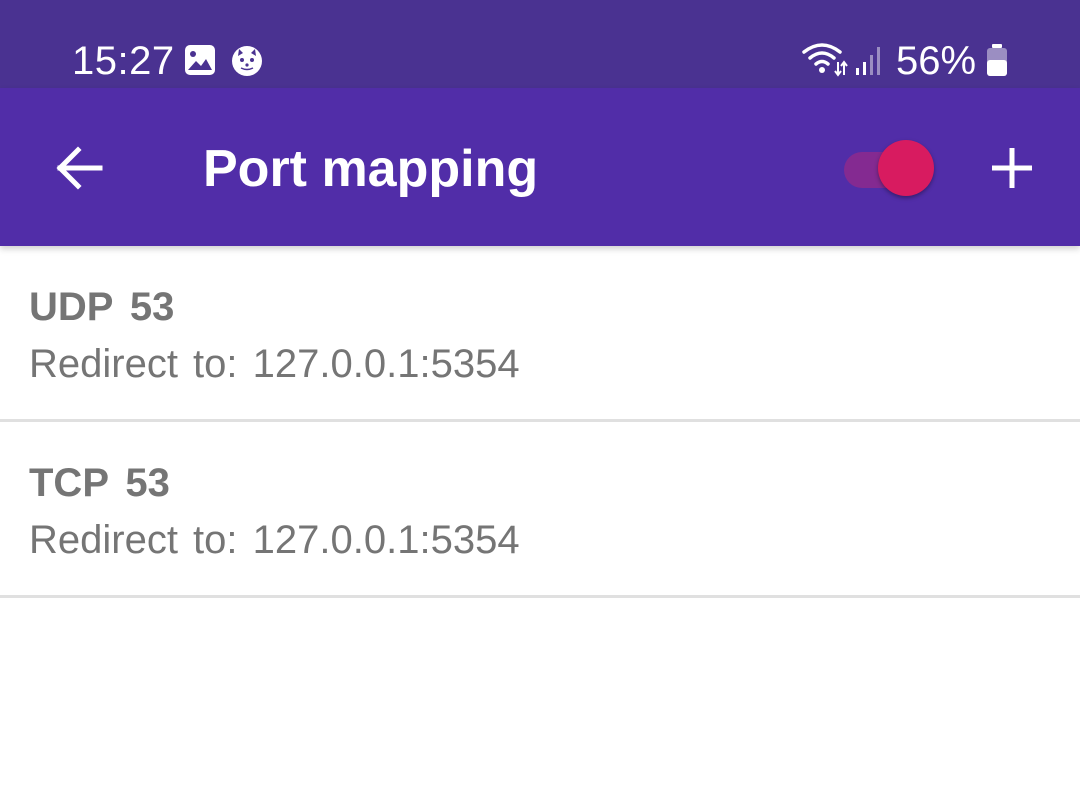 The height and width of the screenshot is (789, 1080). What do you see at coordinates (123, 61) in the screenshot?
I see `status-time: 15:27` at bounding box center [123, 61].